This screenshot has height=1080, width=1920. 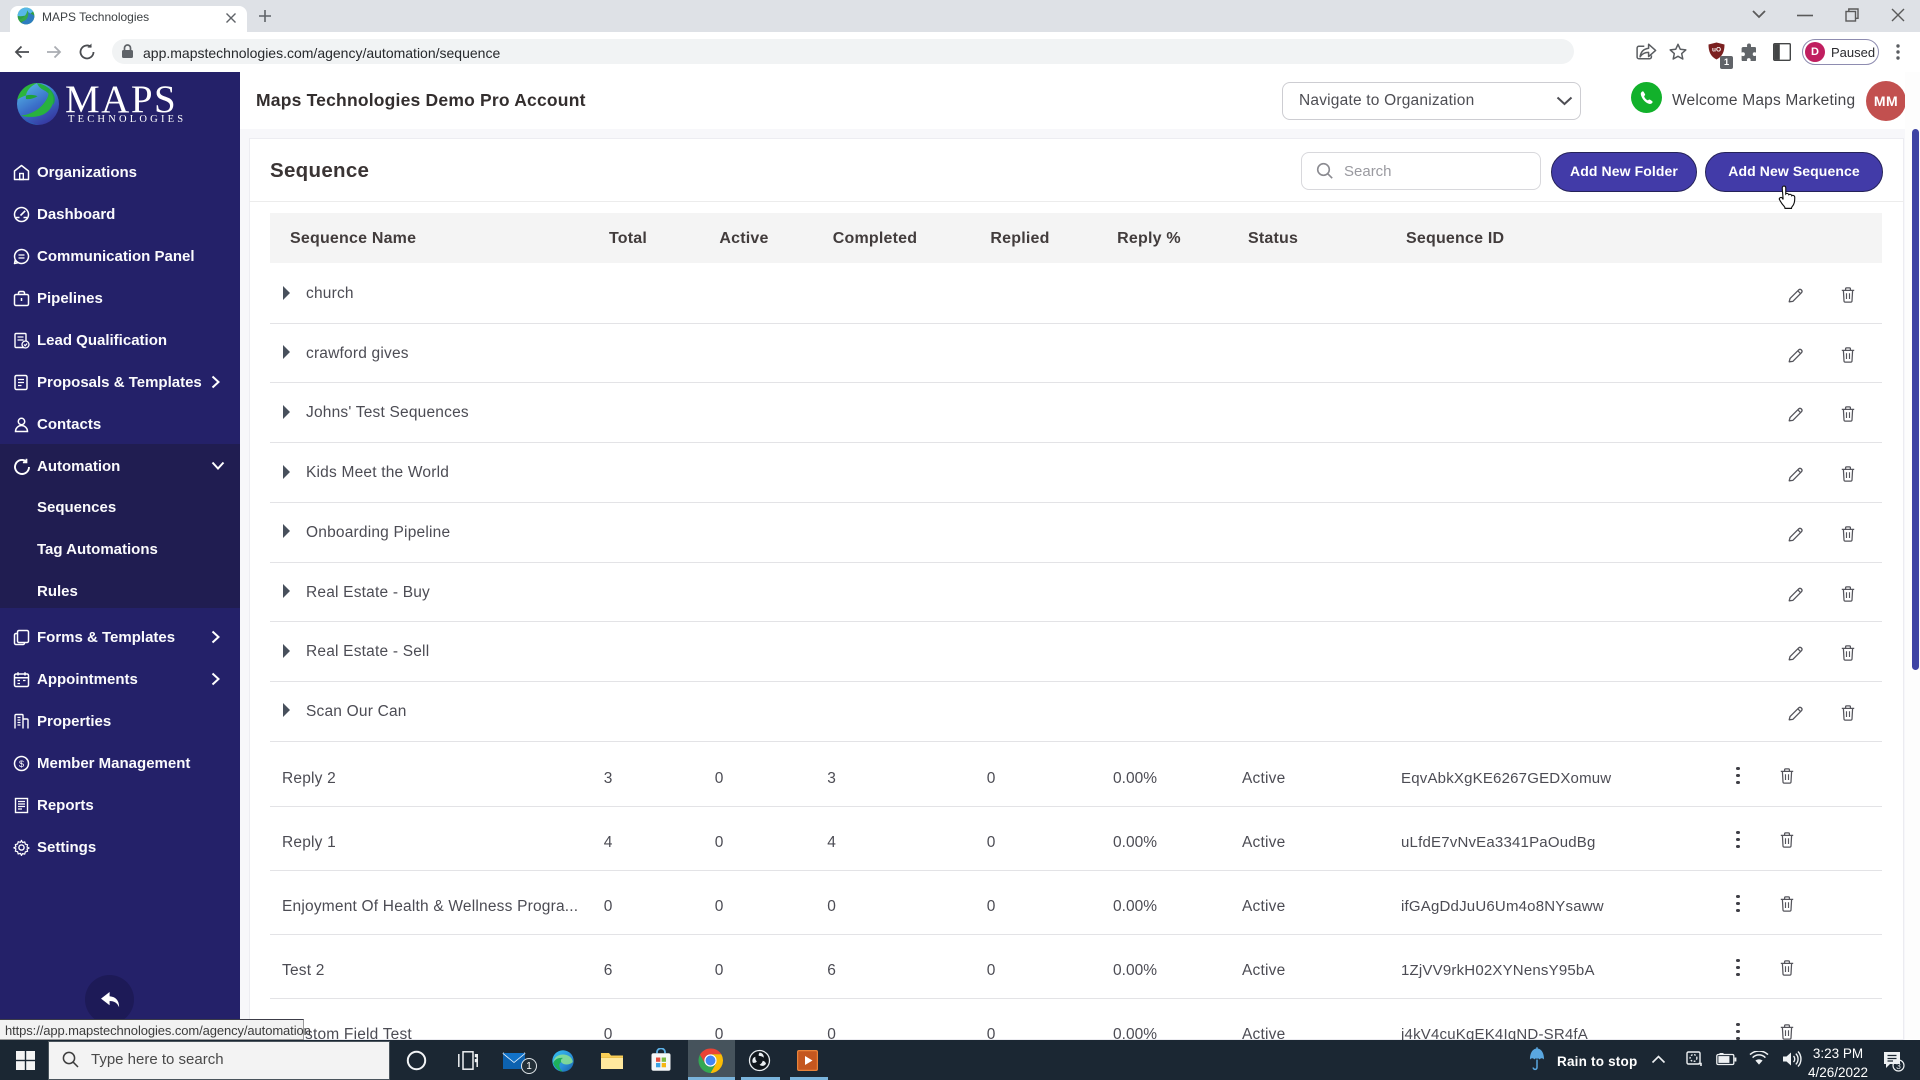 I want to click on svg-text: 3, so click(x=1898, y=1066).